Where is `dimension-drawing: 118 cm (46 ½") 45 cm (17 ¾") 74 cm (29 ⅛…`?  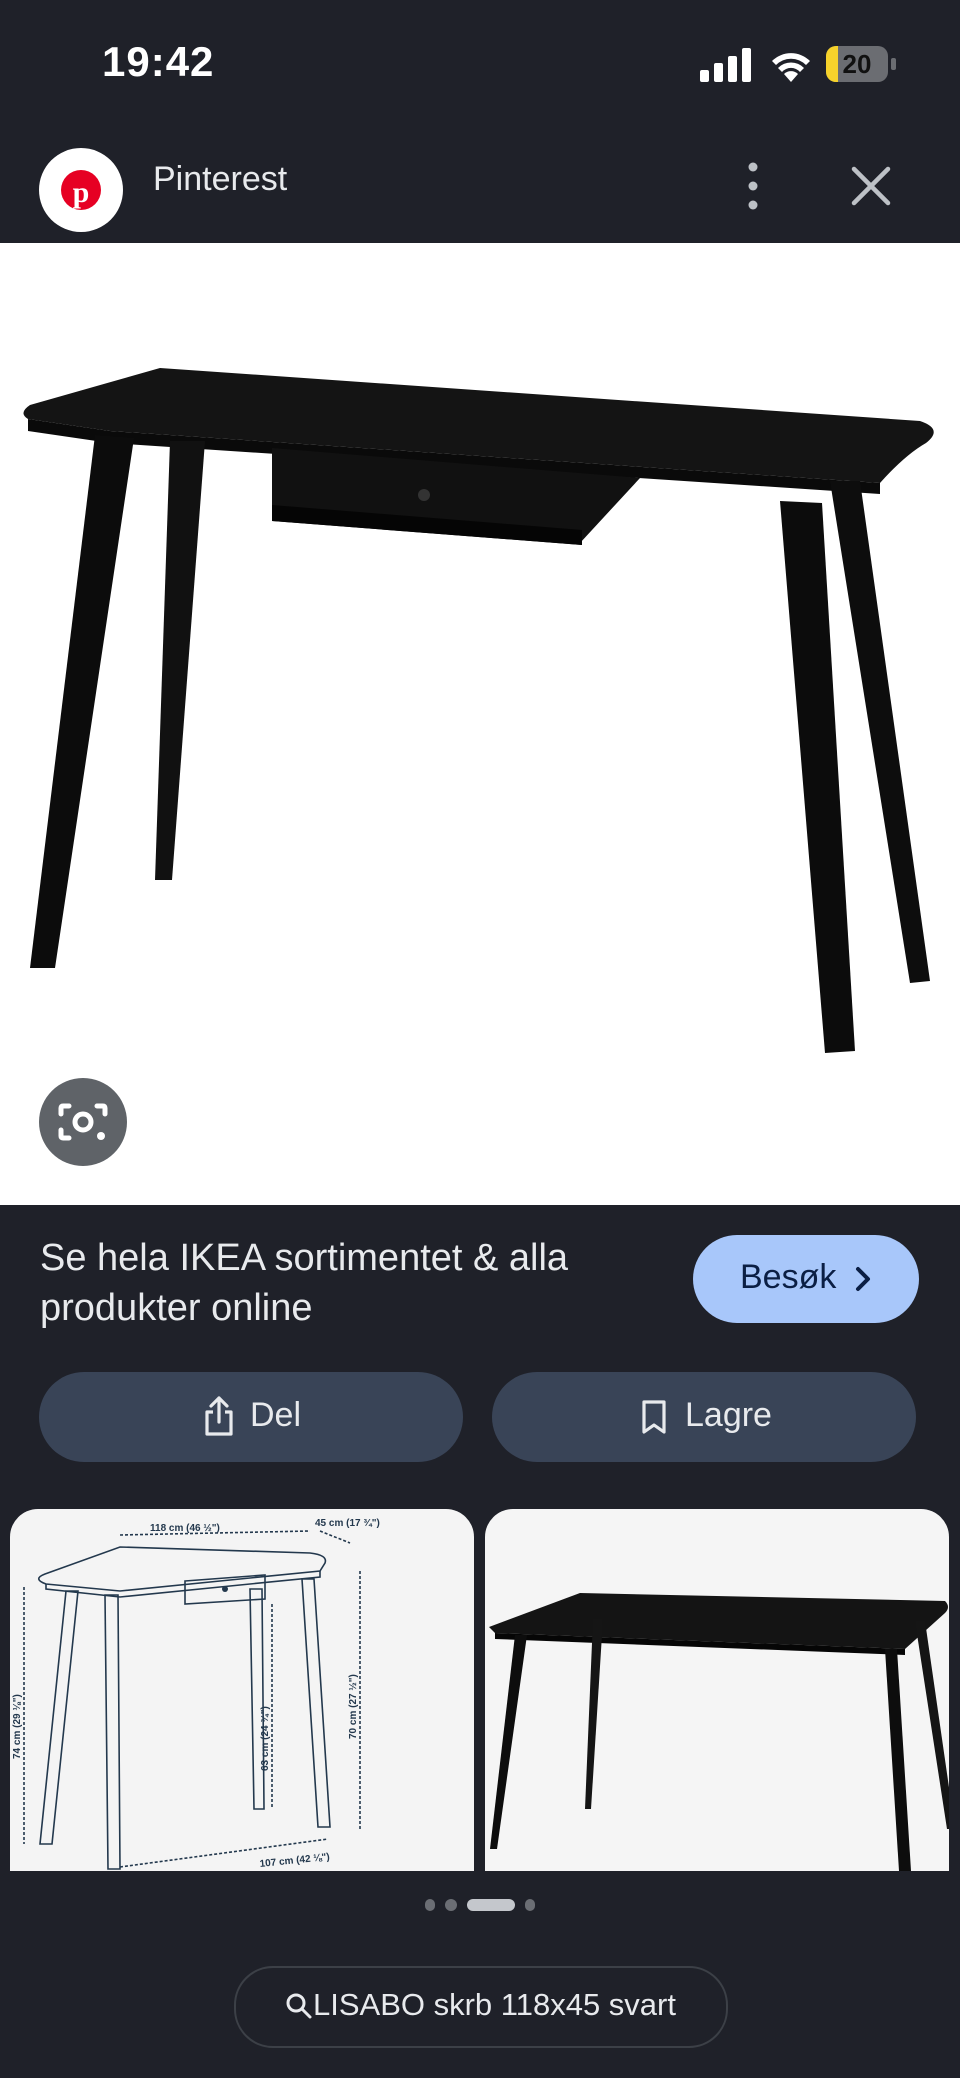
dimension-drawing: 118 cm (46 ½") 45 cm (17 ¾") 74 cm (29 ⅛… is located at coordinates (196, 1694).